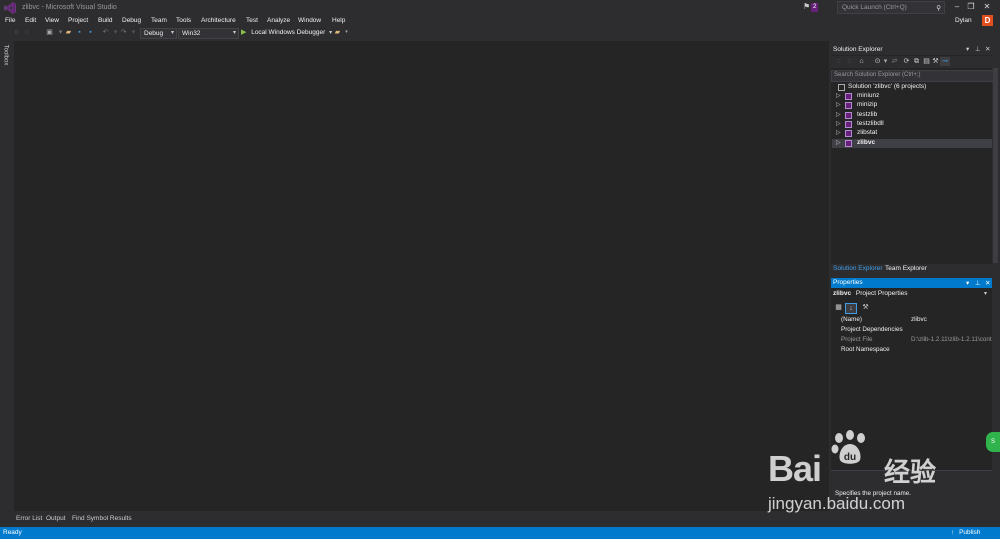 The height and width of the screenshot is (539, 1000). What do you see at coordinates (911, 320) in the screenshot?
I see `property-row-name: (Name) zlibvc` at bounding box center [911, 320].